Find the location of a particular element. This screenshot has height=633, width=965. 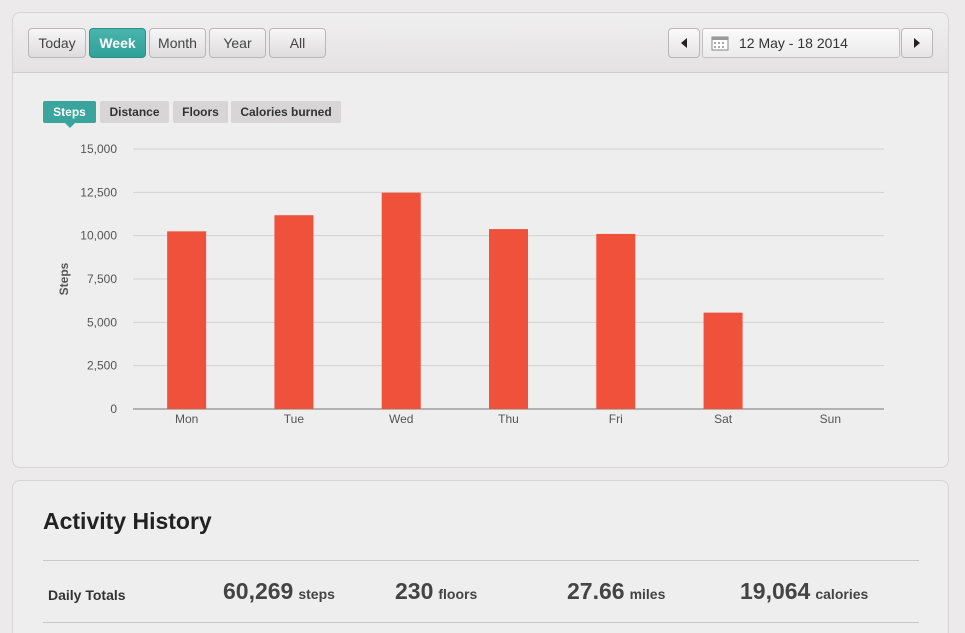

total-steps-unit: steps is located at coordinates (316, 594).